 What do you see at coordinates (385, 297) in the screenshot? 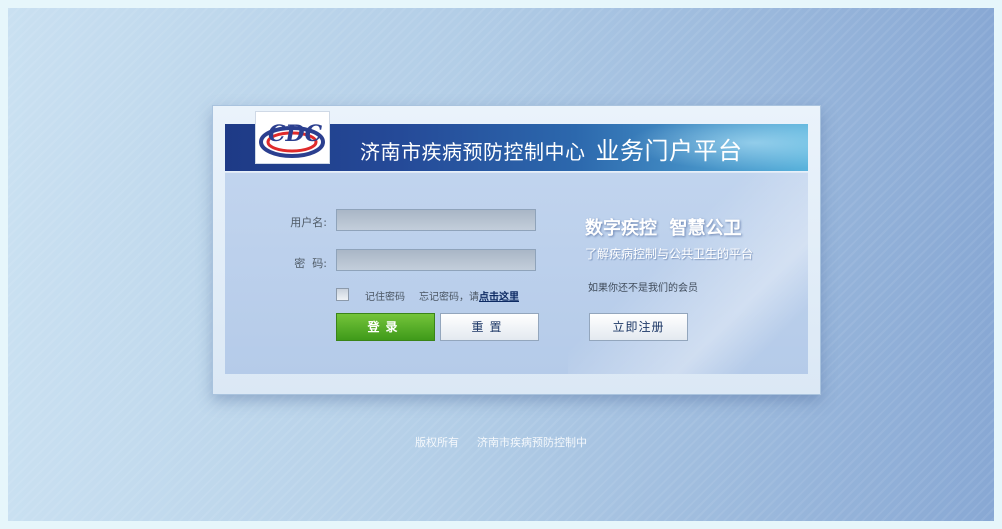
I see `remember-label: 记住密码` at bounding box center [385, 297].